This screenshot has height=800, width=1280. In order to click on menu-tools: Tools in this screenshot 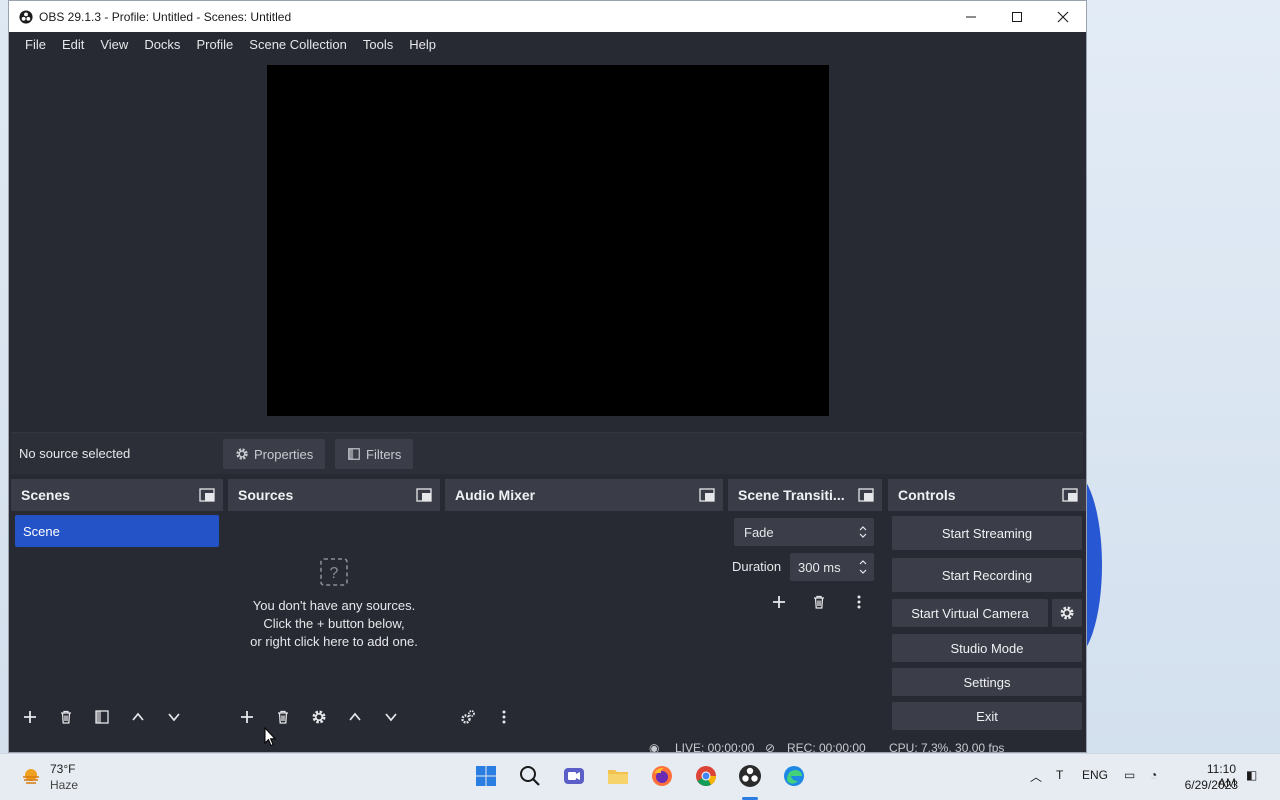, I will do `click(378, 45)`.